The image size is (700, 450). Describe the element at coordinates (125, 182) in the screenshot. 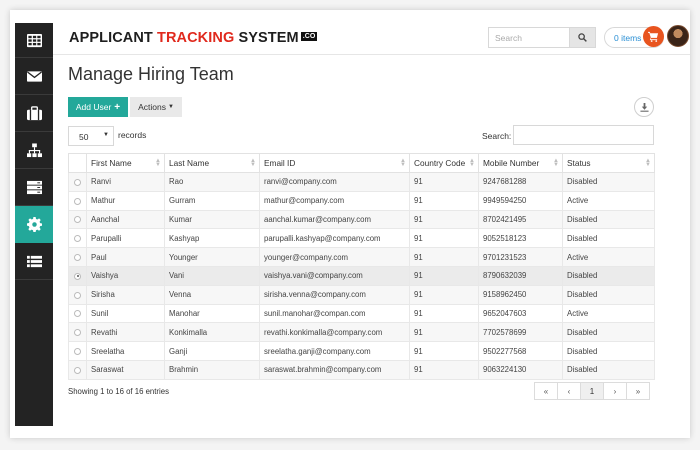

I see `first-name-cell: Ranvi` at that location.